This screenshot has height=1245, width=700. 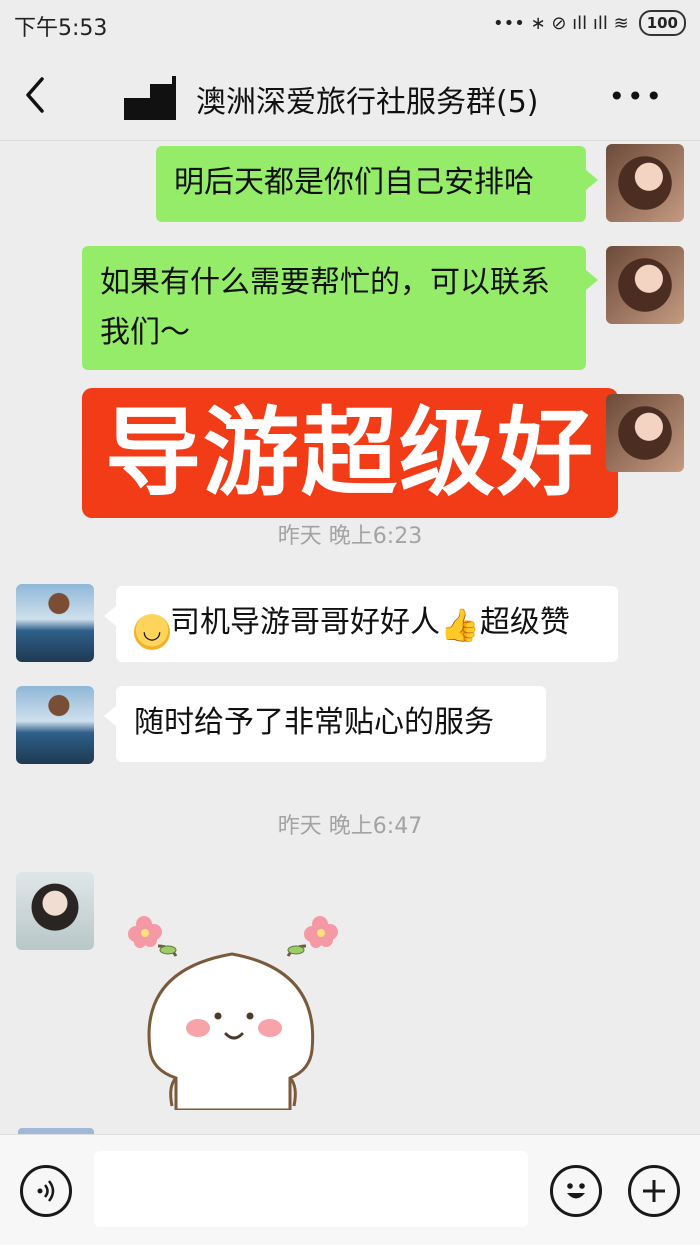 I want to click on message-bubble-incoming: 随时给予了非常贴心的服务, so click(x=325, y=724).